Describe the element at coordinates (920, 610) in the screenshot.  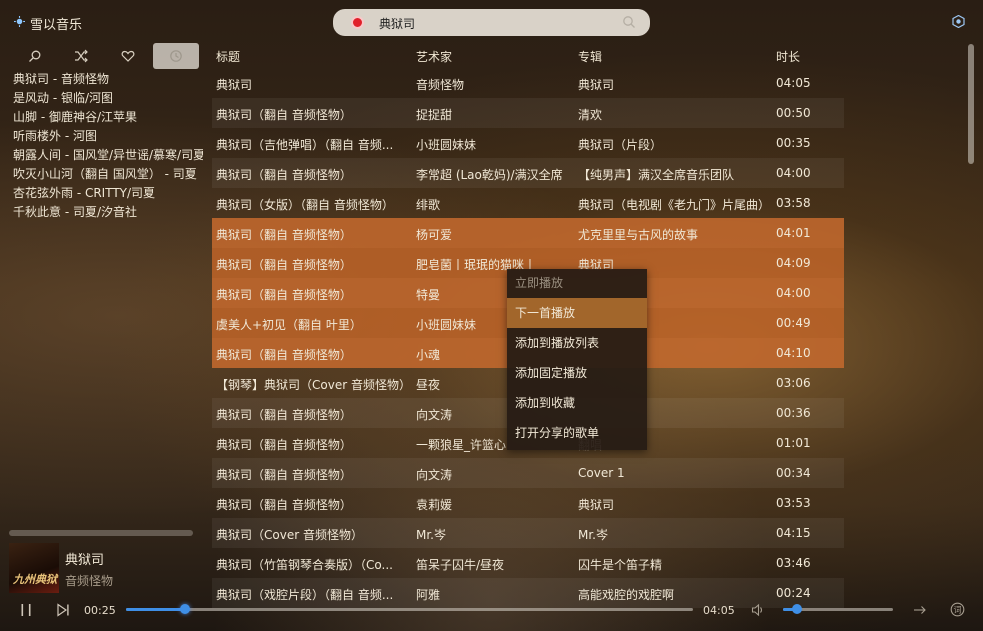
I see `play-mode-icon` at that location.